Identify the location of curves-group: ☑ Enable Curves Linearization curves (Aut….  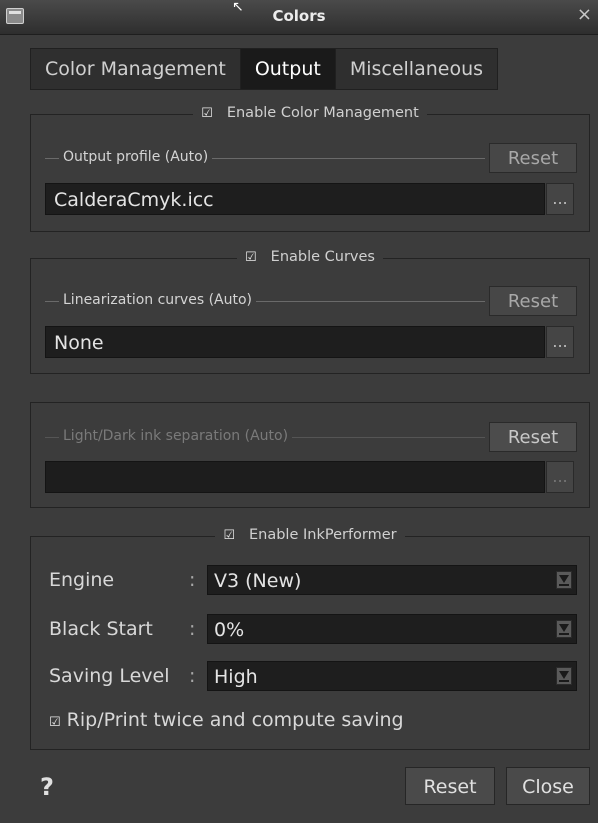
(310, 311).